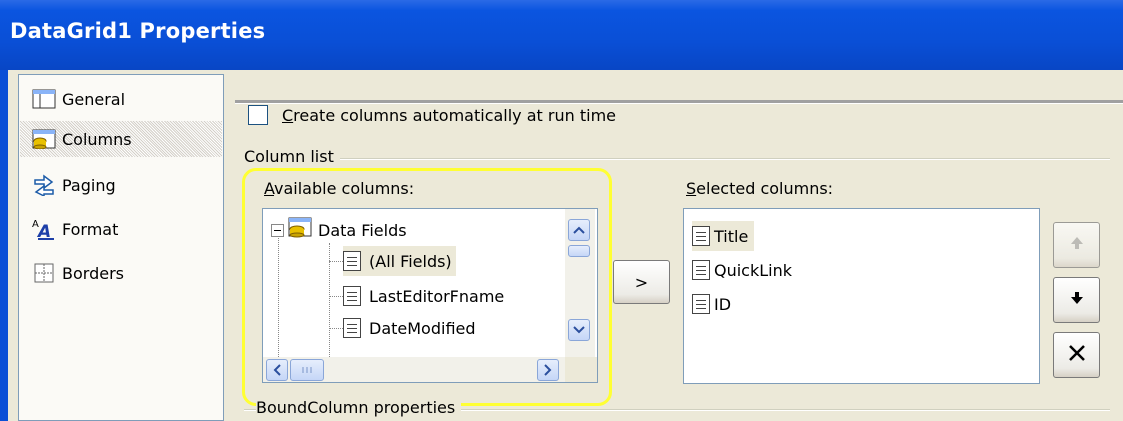  I want to click on columns-icon, so click(44, 139).